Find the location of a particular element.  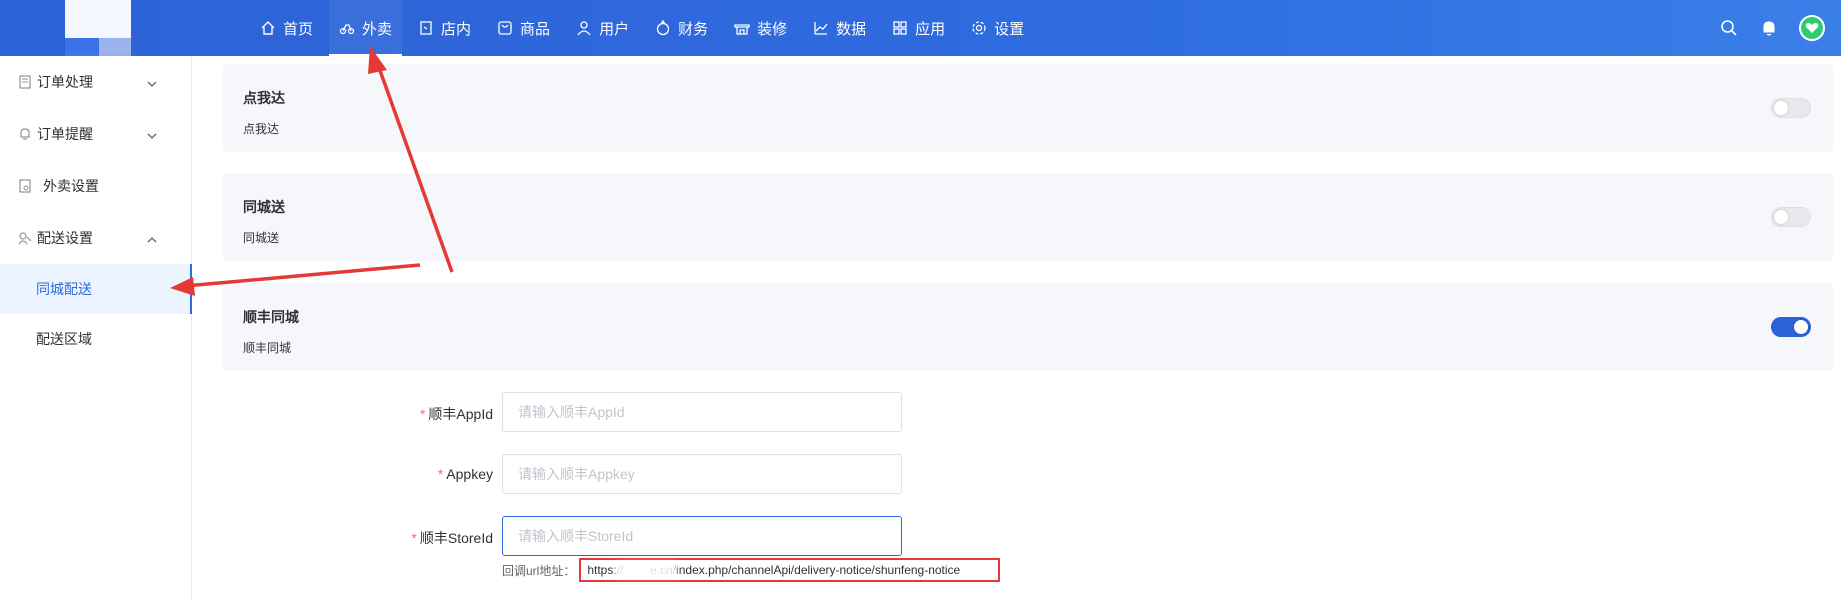

sidebar-item-order-reminder: 订单提醒 is located at coordinates (95, 134).